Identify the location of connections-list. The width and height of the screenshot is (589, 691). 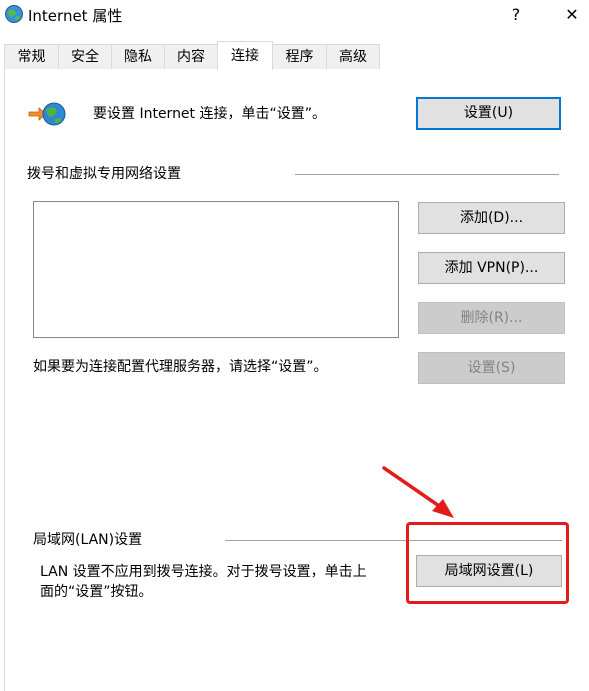
(216, 269).